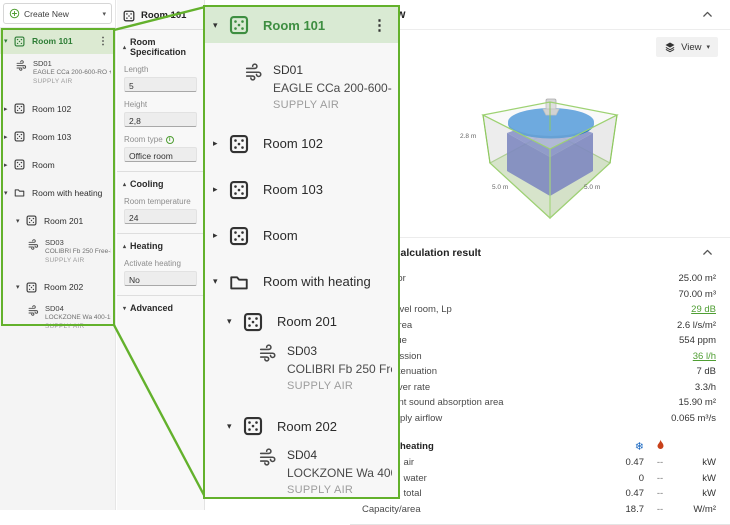 Image resolution: width=730 pixels, height=525 pixels. I want to click on section-header: ▴ Cooling, so click(160, 184).